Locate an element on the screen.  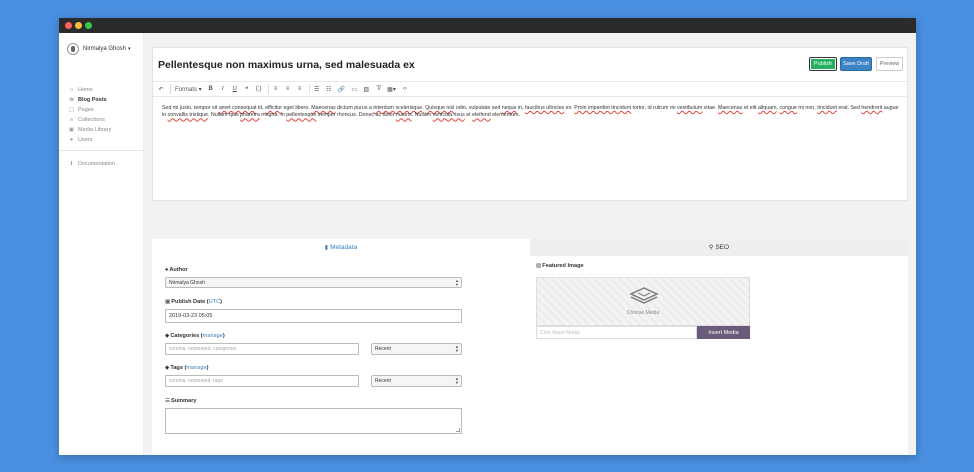
spellcheck-word: aliquam is located at coordinates (767, 108).